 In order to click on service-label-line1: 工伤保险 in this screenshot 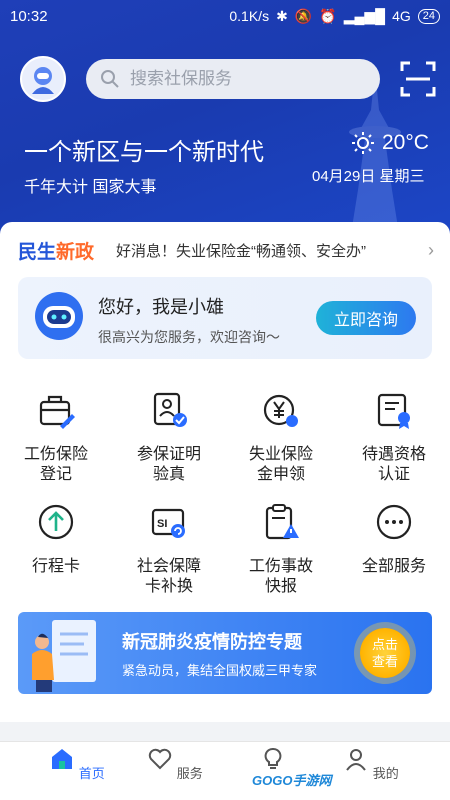, I will do `click(55, 454)`.